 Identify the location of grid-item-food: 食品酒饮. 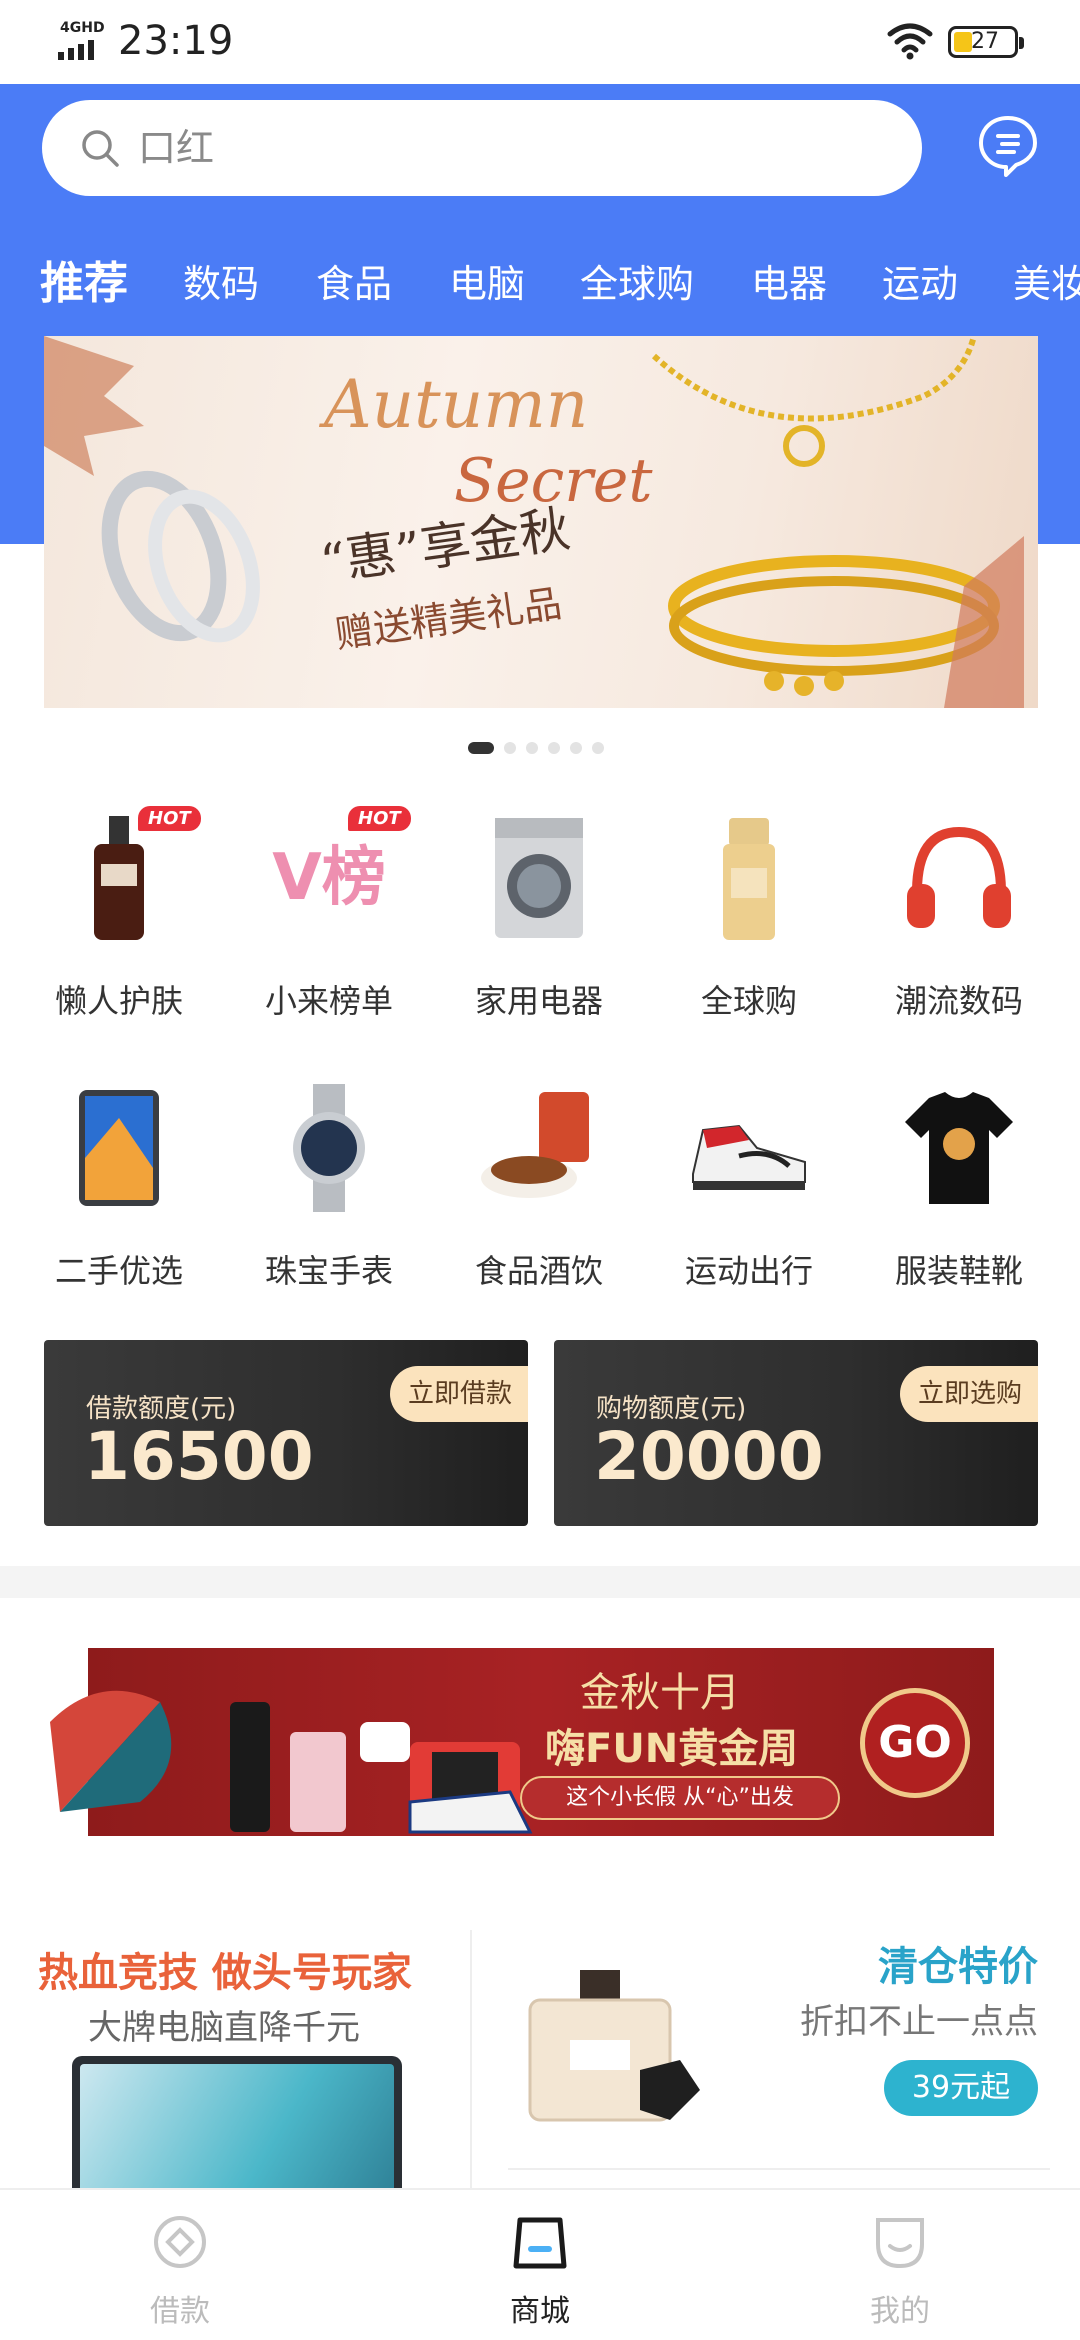
(539, 1180).